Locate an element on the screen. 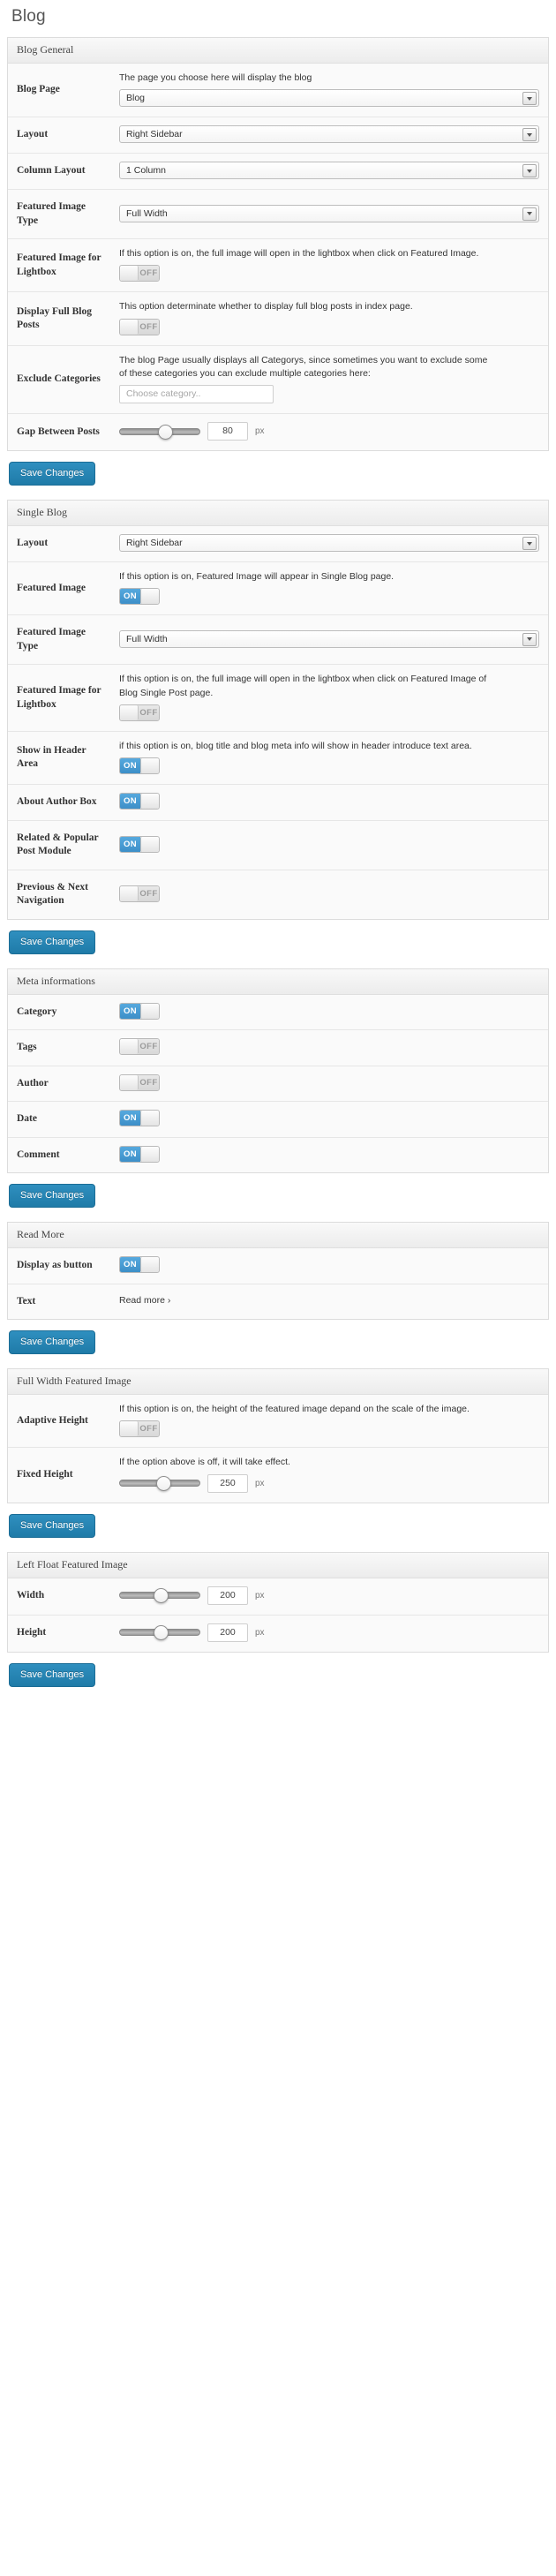  toggle-display-as-button: ON is located at coordinates (139, 1265).